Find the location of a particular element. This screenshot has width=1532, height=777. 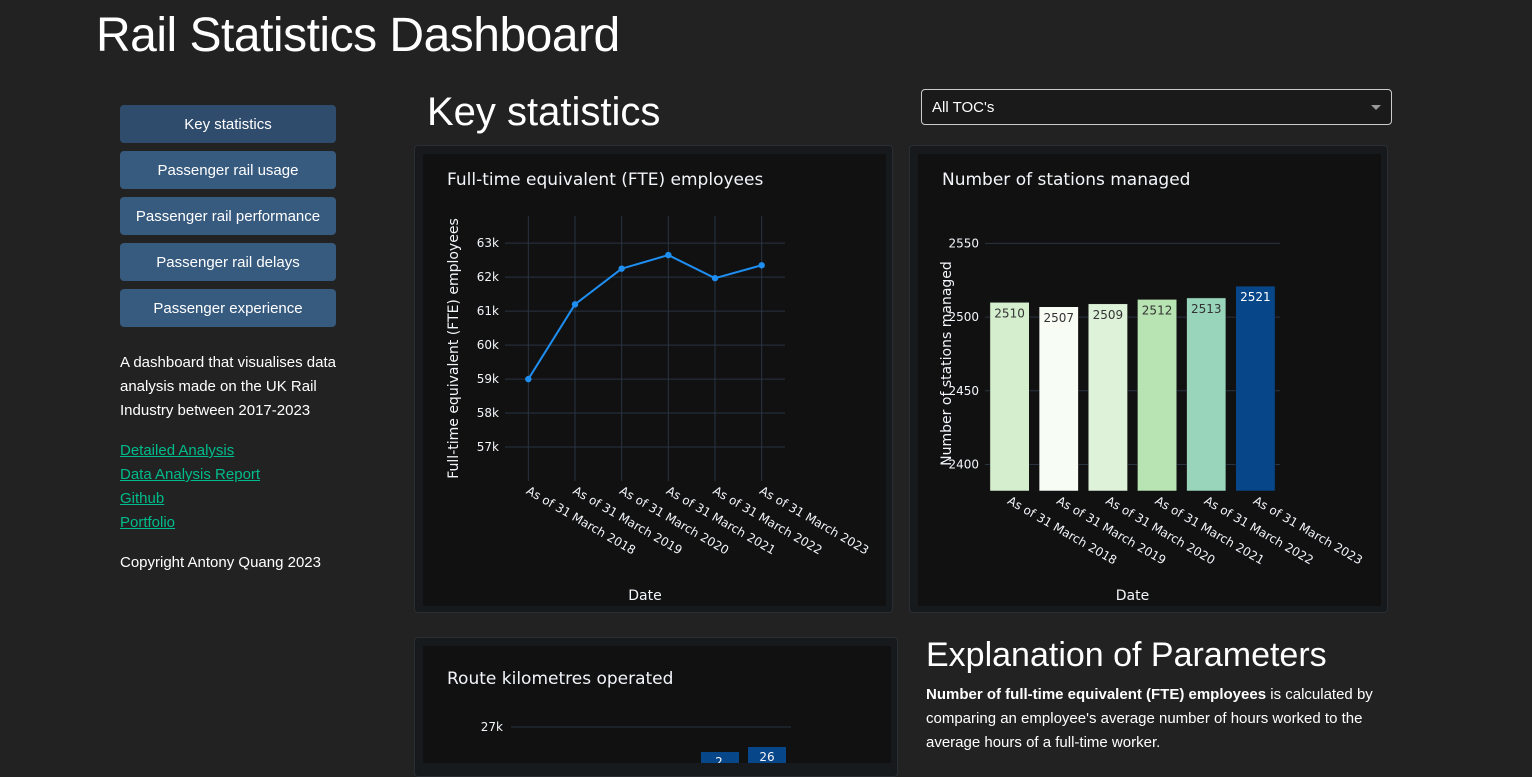

route-km-bar-chart: Route kilometres operated27k2 26 is located at coordinates (657, 704).